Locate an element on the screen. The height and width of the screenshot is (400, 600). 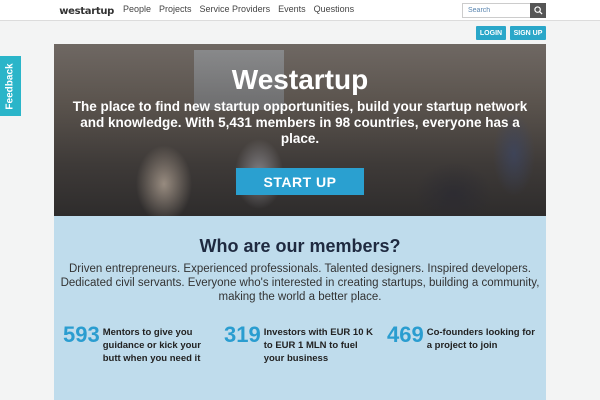
stat-number: 593 is located at coordinates (81, 334).